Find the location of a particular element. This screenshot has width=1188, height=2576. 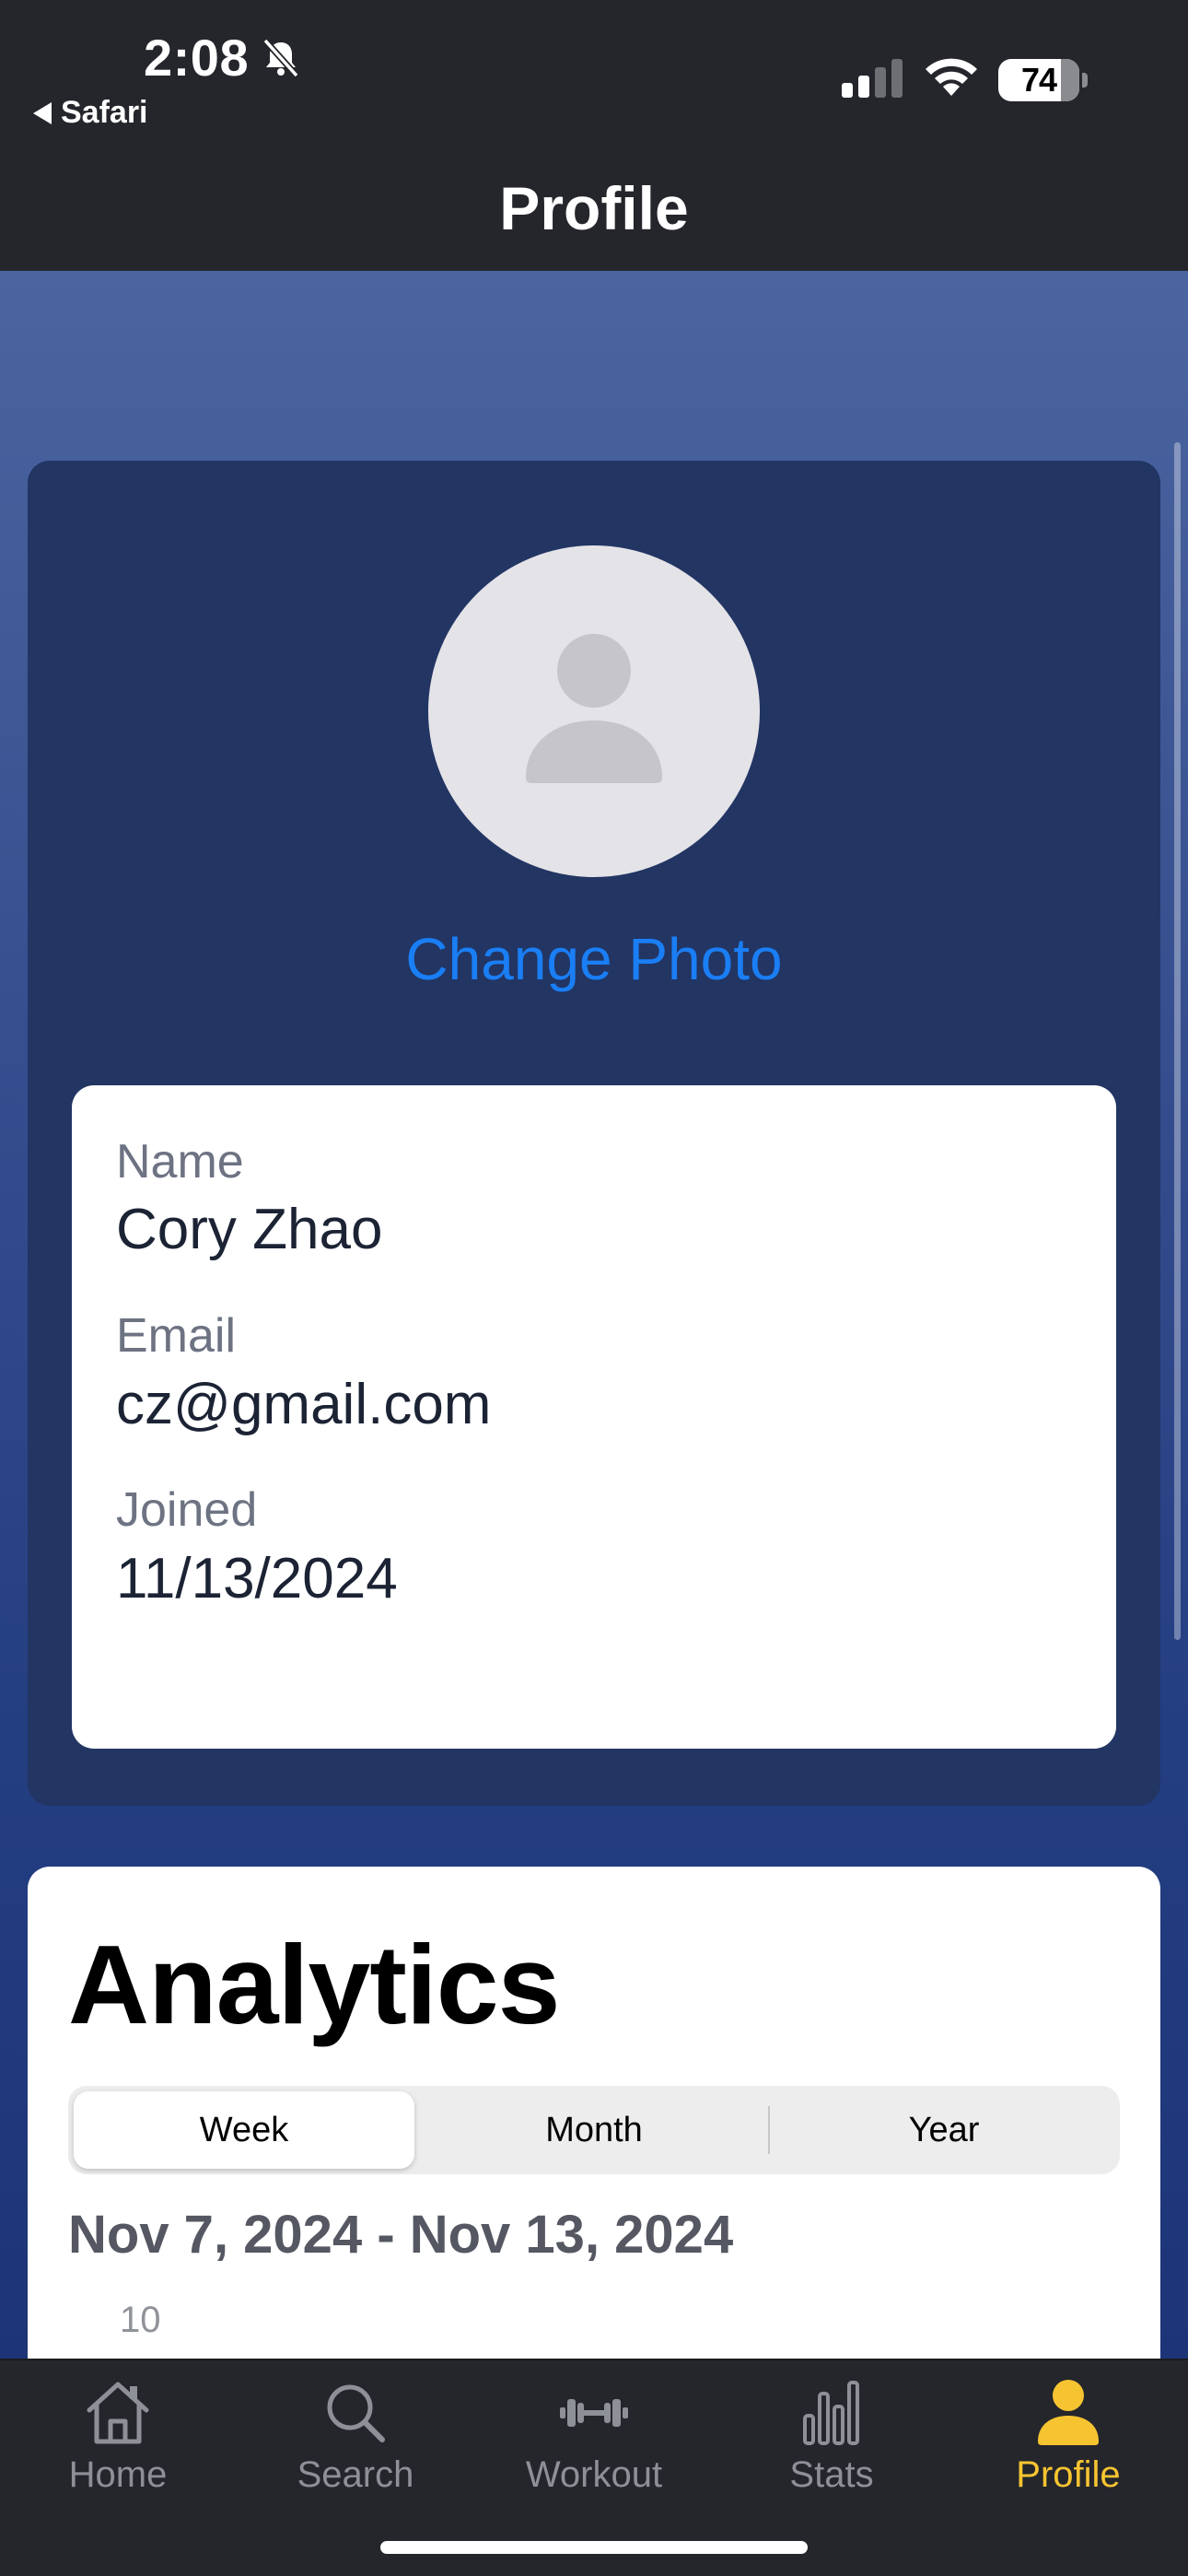

cellular-signal-icon is located at coordinates (872, 78).